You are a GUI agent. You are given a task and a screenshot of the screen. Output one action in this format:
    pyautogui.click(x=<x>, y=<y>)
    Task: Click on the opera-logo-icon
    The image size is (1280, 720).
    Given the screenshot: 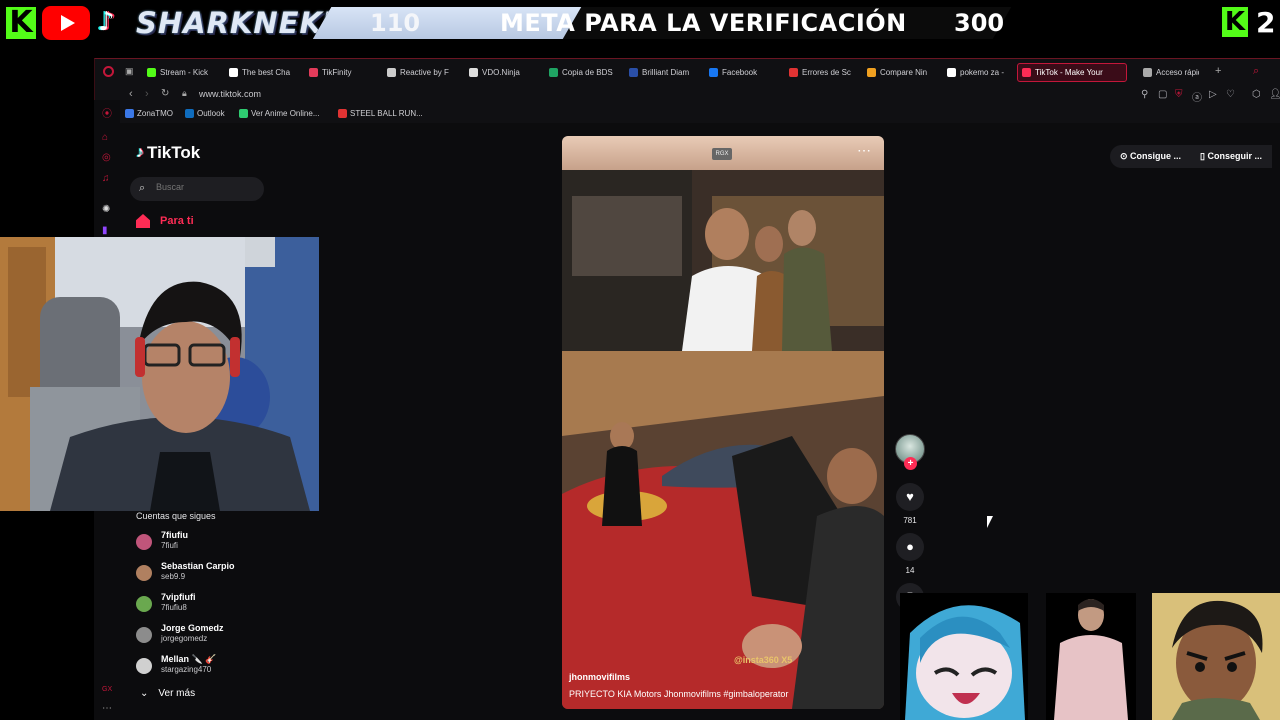 What is the action you would take?
    pyautogui.click(x=108, y=71)
    